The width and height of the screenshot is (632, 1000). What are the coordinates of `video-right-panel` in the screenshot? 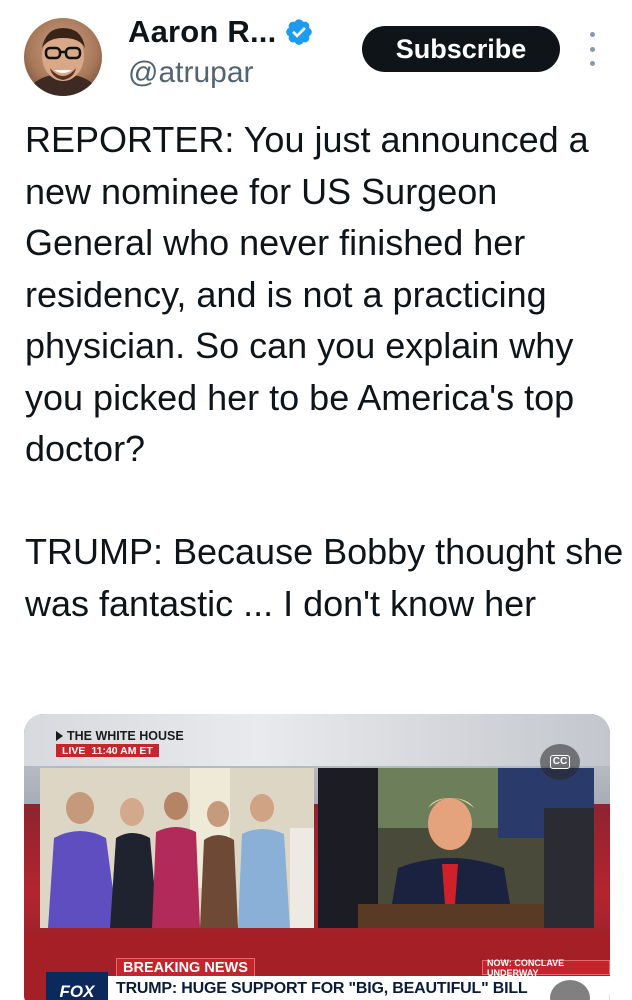 It's located at (456, 848).